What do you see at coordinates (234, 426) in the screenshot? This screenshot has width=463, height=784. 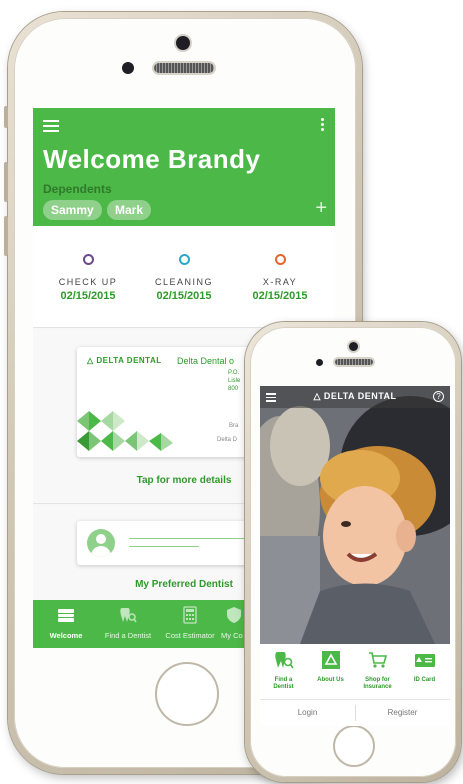 I see `member-name: Bra` at bounding box center [234, 426].